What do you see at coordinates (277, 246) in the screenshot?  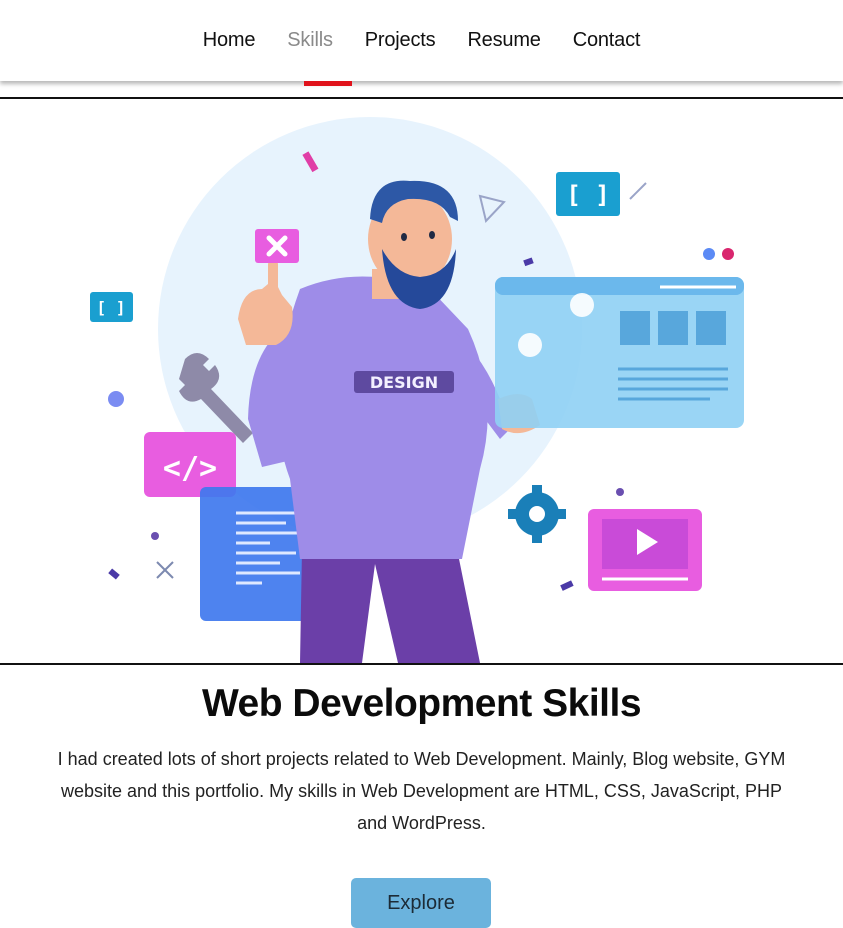 I see `close-icon` at bounding box center [277, 246].